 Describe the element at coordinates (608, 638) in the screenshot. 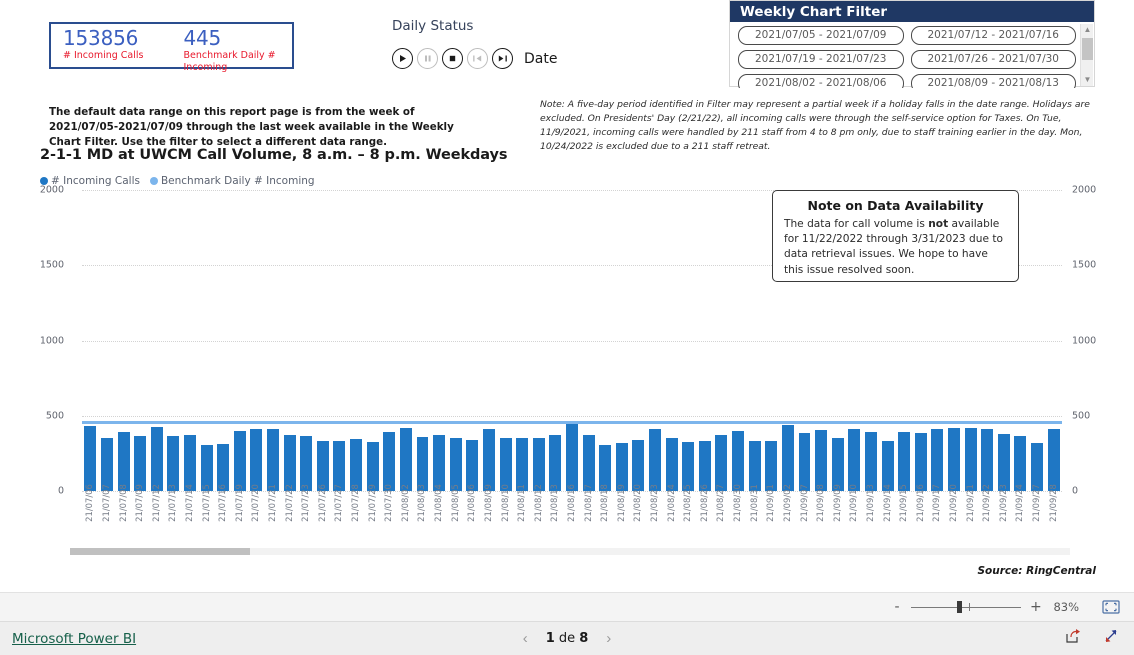

I see `next-page-icon: ›` at that location.